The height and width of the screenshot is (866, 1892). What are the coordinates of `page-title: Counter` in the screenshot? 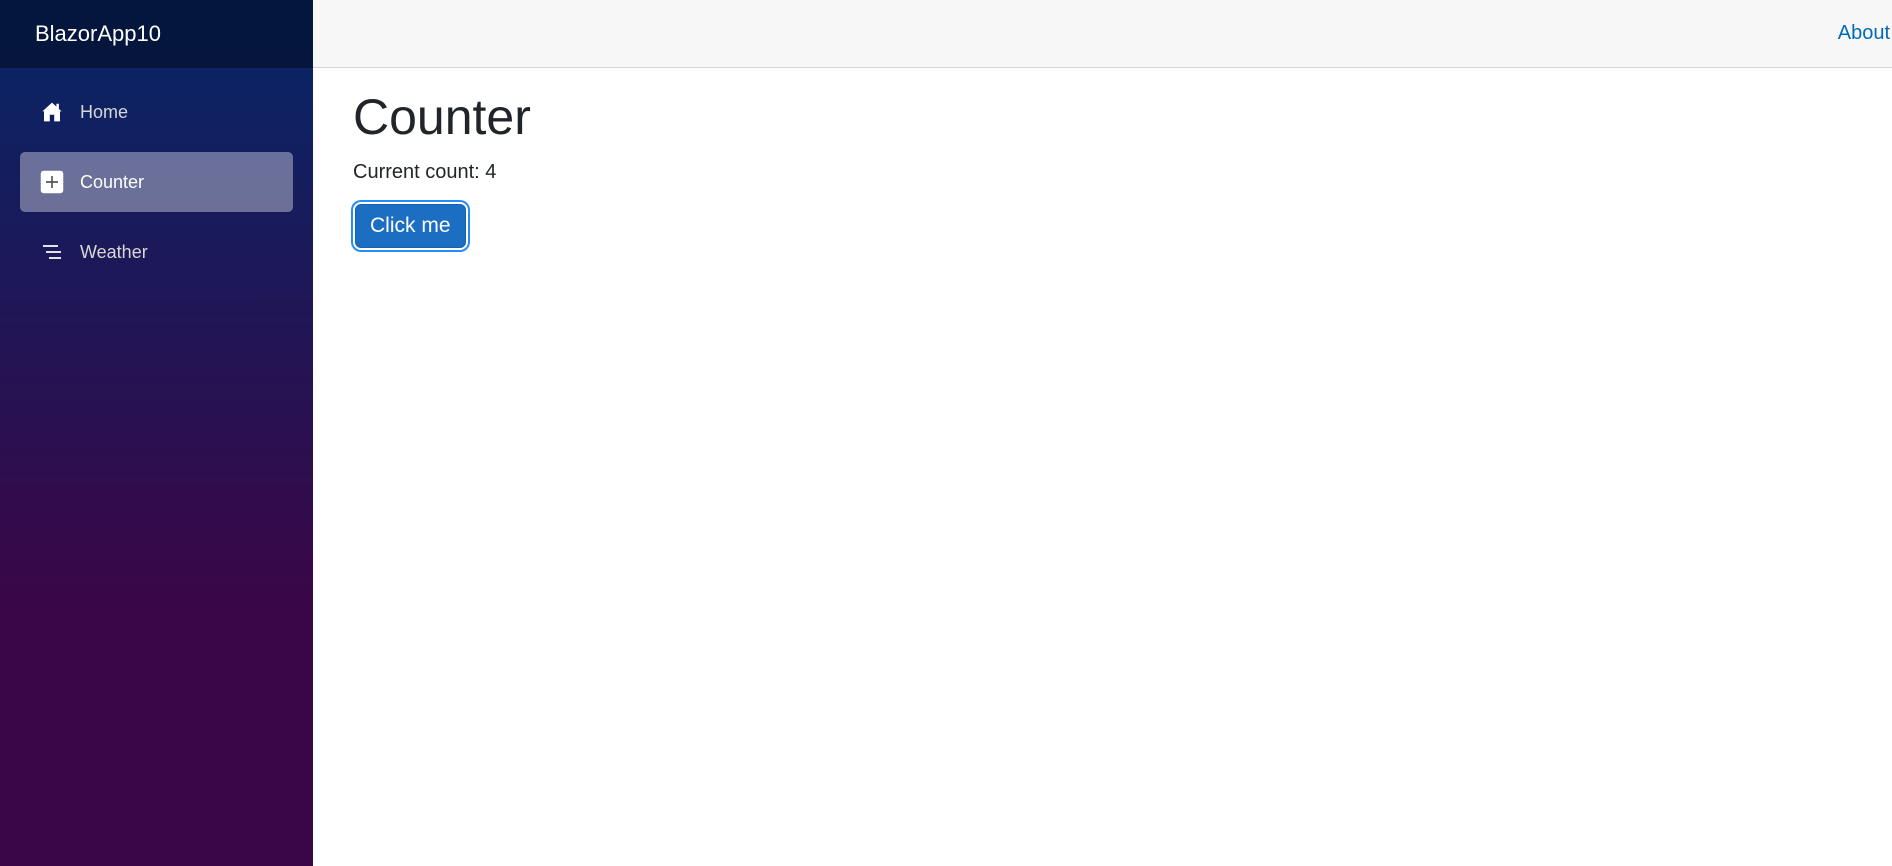 It's located at (442, 117).